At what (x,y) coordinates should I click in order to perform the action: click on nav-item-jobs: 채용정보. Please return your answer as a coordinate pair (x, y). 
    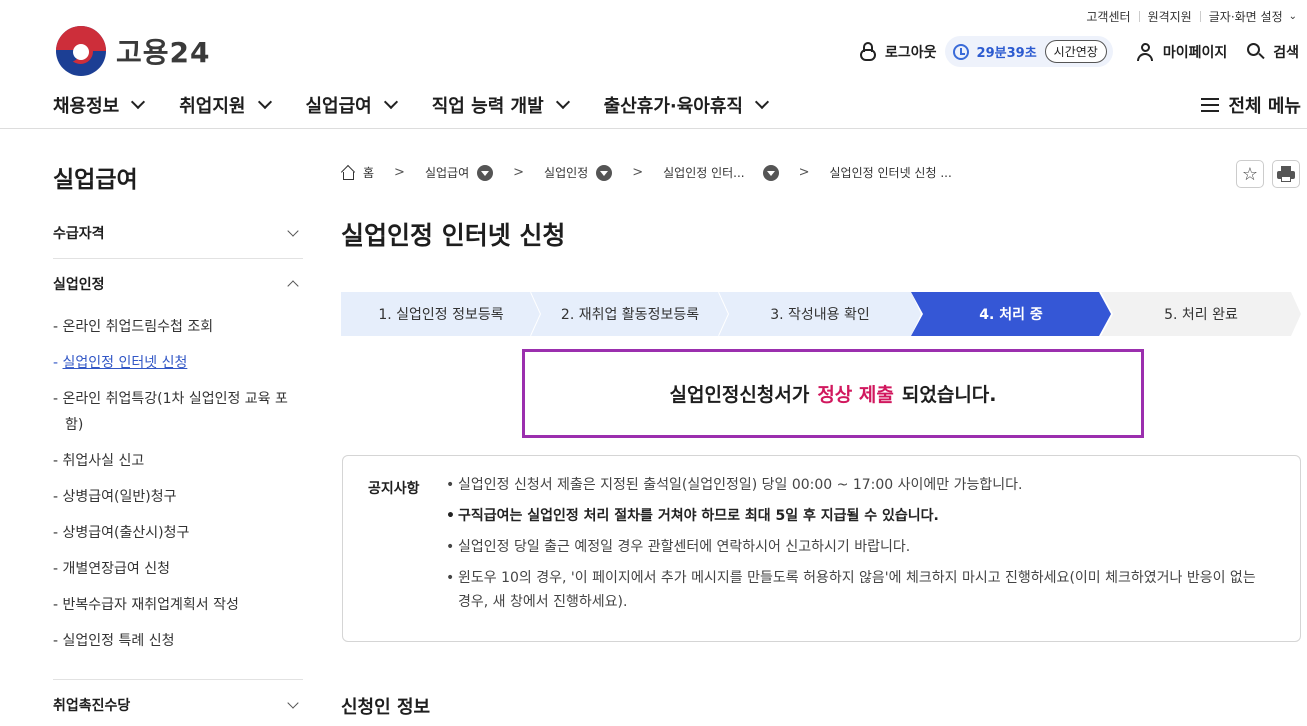
    Looking at the image, I should click on (99, 105).